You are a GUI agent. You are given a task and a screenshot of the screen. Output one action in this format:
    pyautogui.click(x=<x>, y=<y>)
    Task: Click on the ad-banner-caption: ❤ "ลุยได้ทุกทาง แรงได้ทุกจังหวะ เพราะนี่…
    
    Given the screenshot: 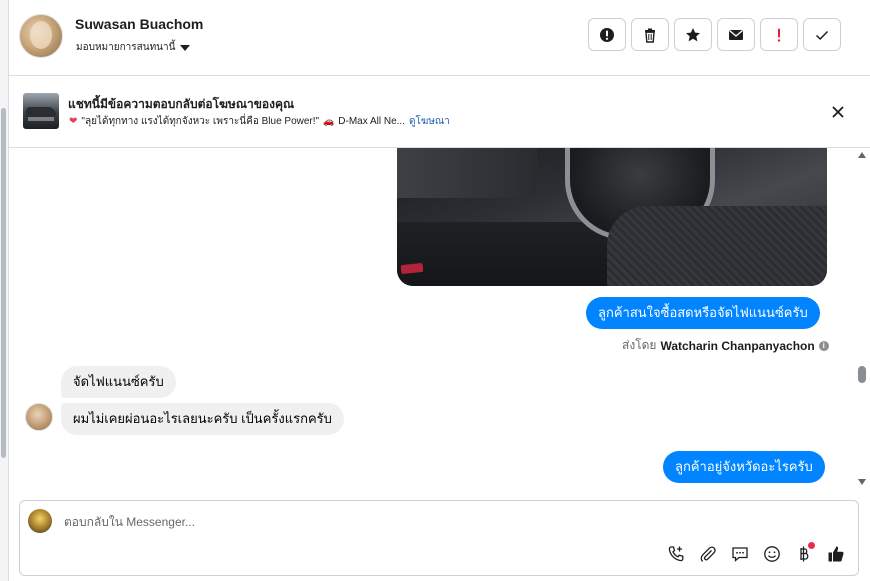 What is the action you would take?
    pyautogui.click(x=259, y=121)
    